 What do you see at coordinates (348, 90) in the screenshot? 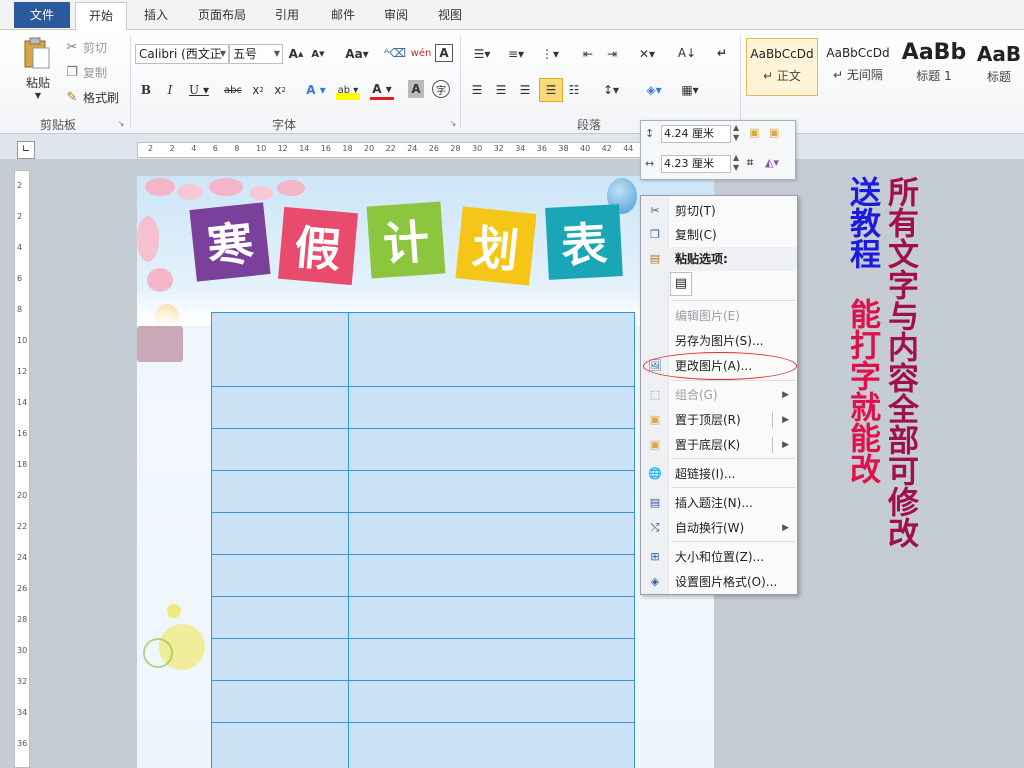
I see `highlight-icon: ab ▾` at bounding box center [348, 90].